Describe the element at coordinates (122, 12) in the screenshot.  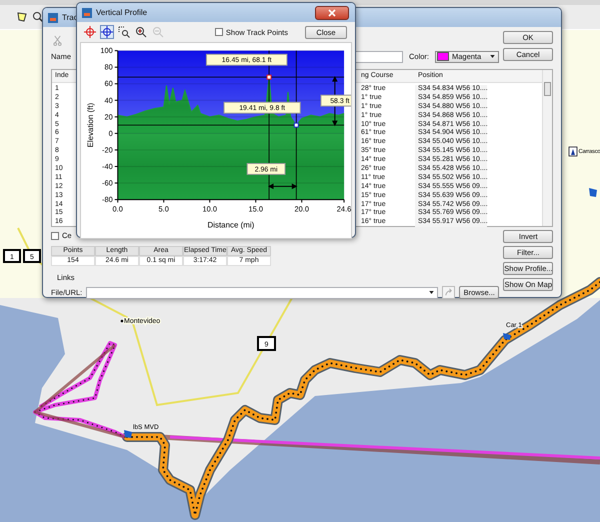
I see `window-title: Vertical Profile` at that location.